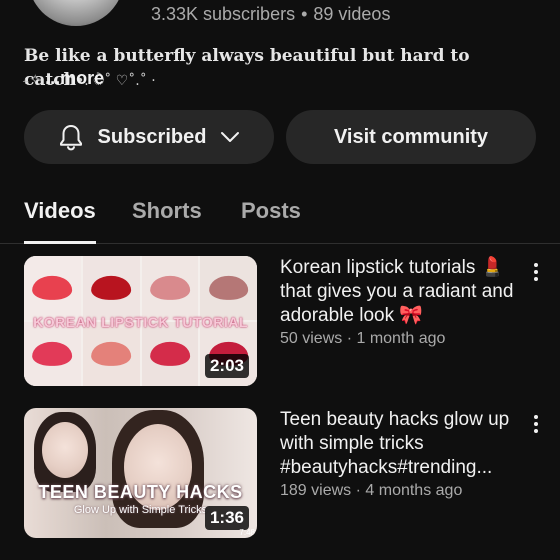 The height and width of the screenshot is (560, 560). What do you see at coordinates (226, 518) in the screenshot?
I see `duration-badge: 1:36` at bounding box center [226, 518].